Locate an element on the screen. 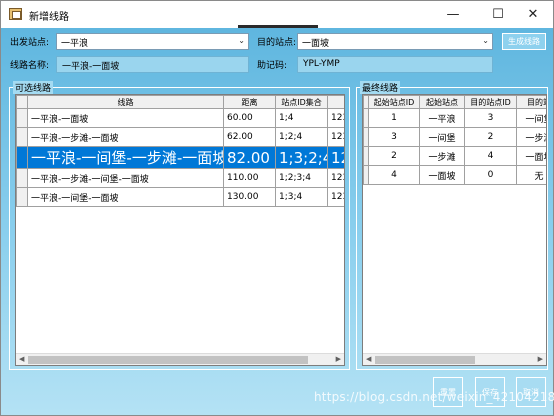 The image size is (554, 416). cell-end-station: 一间堡 is located at coordinates (531, 118).